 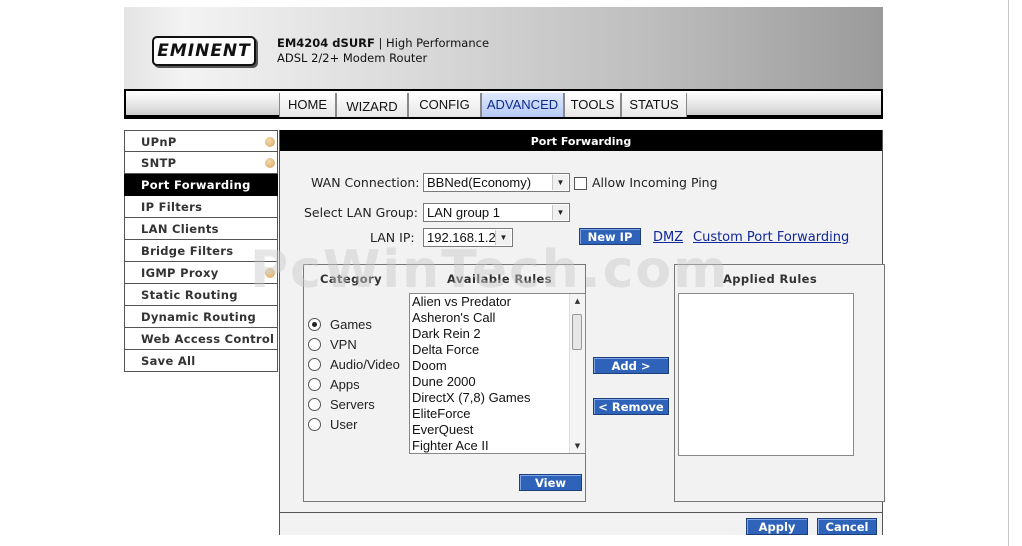 I want to click on sidebar-item-static-routing: Static Routing, so click(x=201, y=295).